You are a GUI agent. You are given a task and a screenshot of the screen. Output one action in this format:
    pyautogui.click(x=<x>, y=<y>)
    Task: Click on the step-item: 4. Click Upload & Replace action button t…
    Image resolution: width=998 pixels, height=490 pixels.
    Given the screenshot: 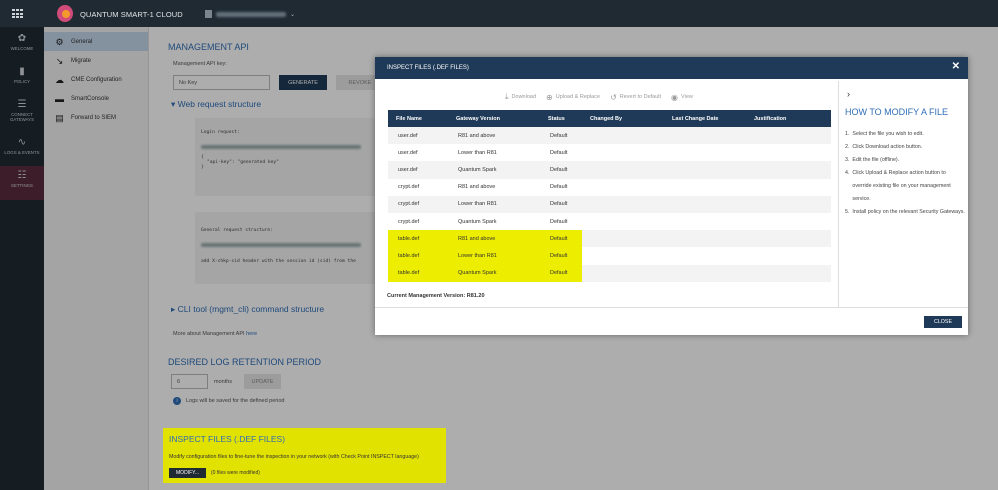 What is the action you would take?
    pyautogui.click(x=898, y=186)
    